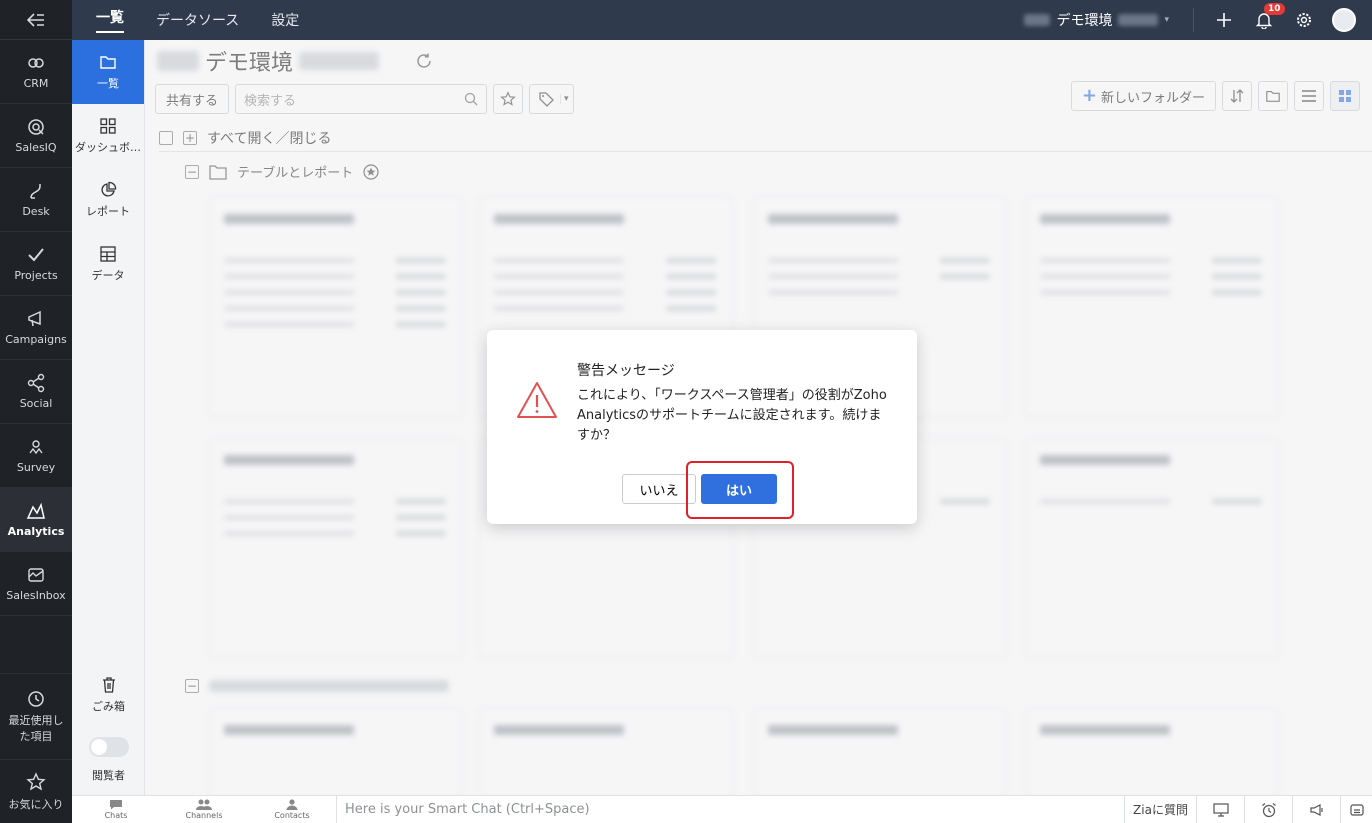  What do you see at coordinates (36, 804) in the screenshot?
I see `rail-label: お気に入り` at bounding box center [36, 804].